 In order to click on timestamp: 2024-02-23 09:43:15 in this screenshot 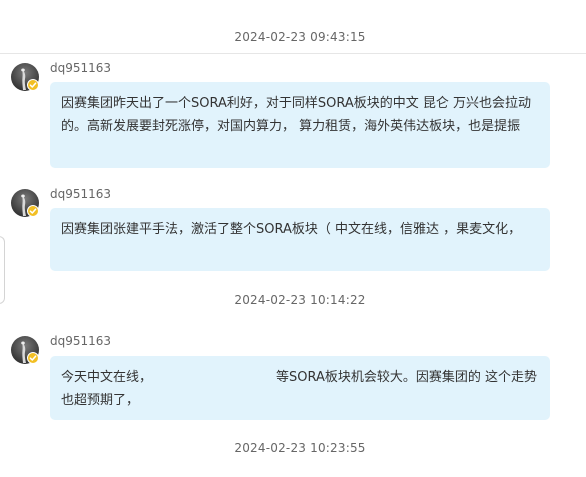, I will do `click(300, 37)`.